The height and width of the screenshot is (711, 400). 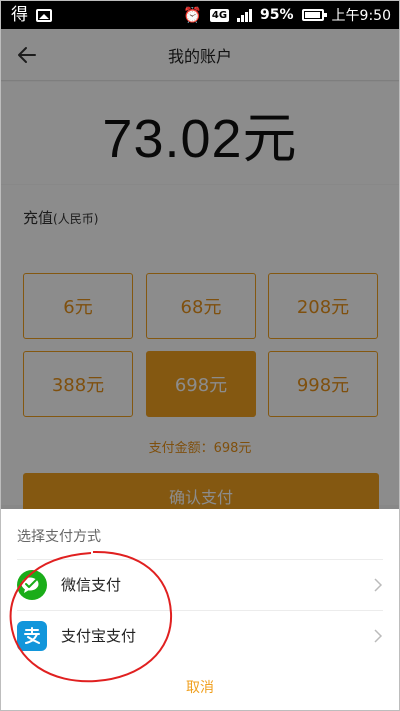 What do you see at coordinates (32, 584) in the screenshot?
I see `wechat-pay-icon` at bounding box center [32, 584].